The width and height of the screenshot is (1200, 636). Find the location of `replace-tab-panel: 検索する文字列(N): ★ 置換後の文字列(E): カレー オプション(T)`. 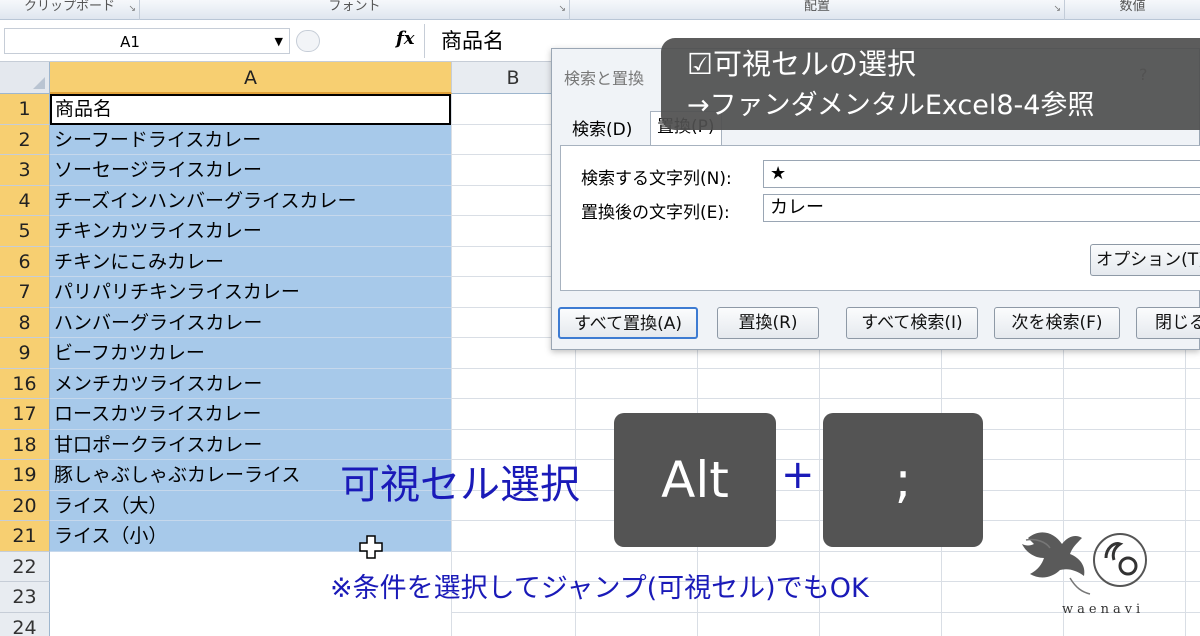

replace-tab-panel: 検索する文字列(N): ★ 置換後の文字列(E): カレー オプション(T) is located at coordinates (880, 218).